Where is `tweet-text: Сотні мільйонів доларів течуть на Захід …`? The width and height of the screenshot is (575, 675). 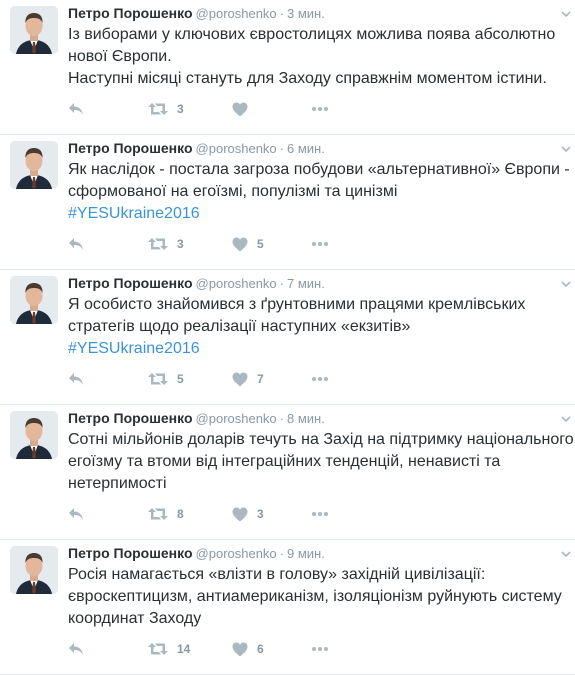 tweet-text: Сотні мільйонів доларів течуть на Захід … is located at coordinates (321, 462).